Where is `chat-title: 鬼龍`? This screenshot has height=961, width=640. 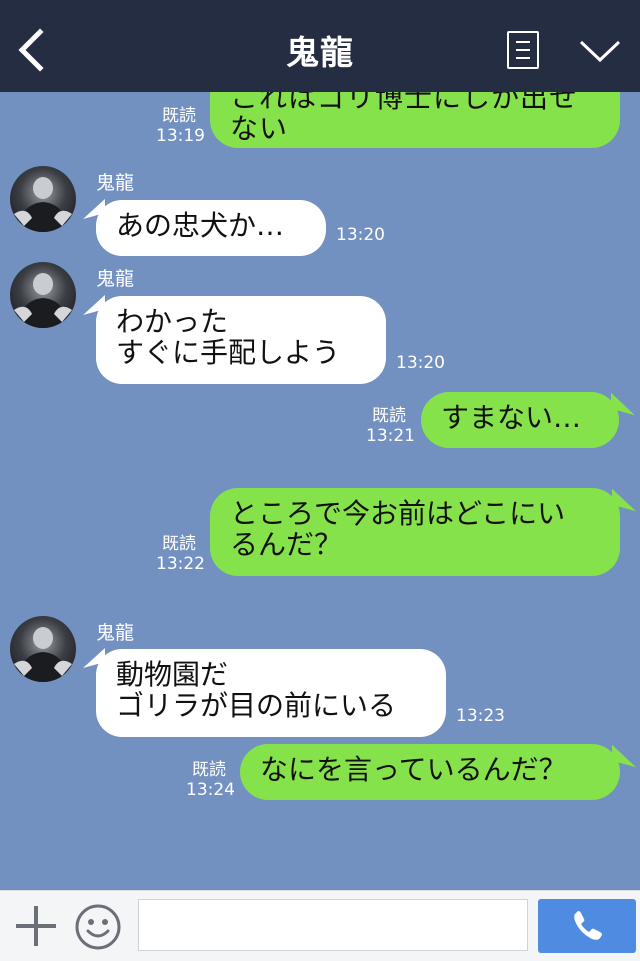
chat-title: 鬼龍 is located at coordinates (320, 52).